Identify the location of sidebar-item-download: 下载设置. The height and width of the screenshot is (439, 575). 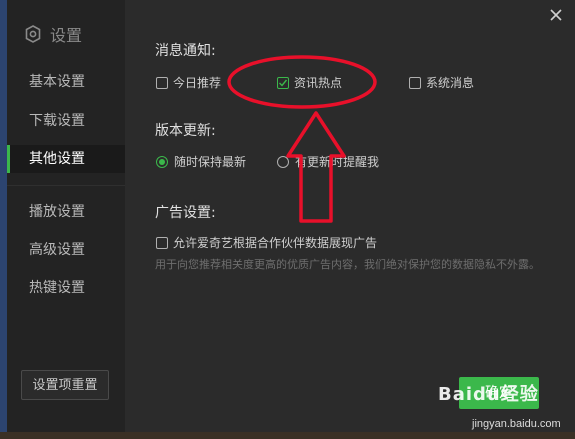
(66, 121).